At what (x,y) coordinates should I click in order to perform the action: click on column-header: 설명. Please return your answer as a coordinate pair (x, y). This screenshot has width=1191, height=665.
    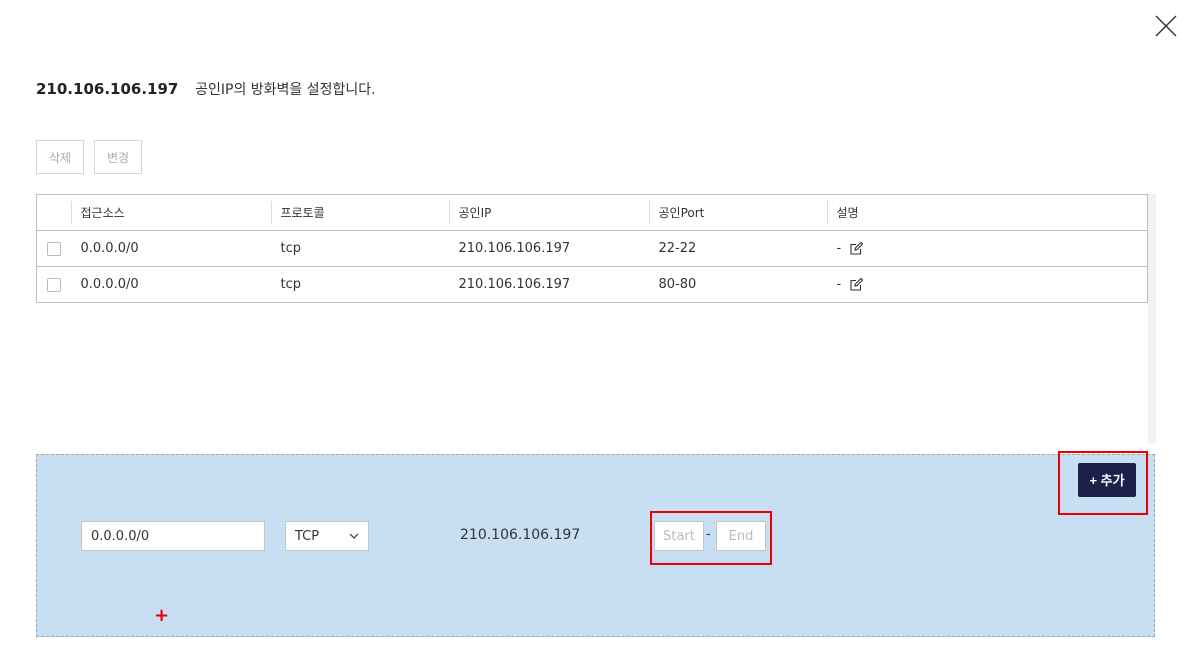
    Looking at the image, I should click on (987, 213).